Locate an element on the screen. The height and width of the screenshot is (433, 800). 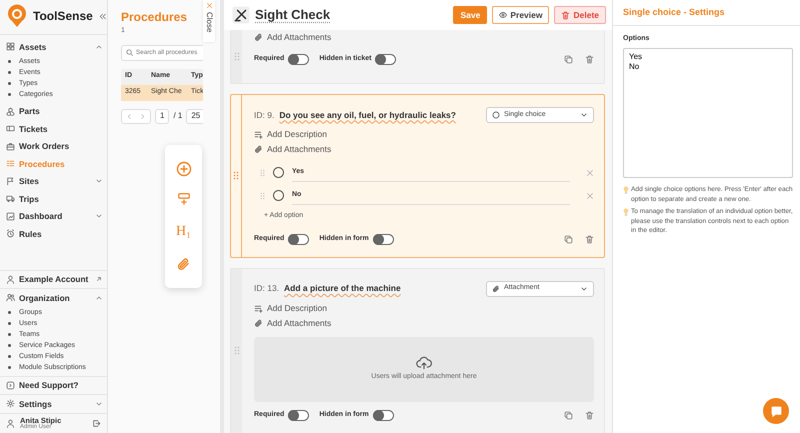
search-icon is located at coordinates (129, 52).